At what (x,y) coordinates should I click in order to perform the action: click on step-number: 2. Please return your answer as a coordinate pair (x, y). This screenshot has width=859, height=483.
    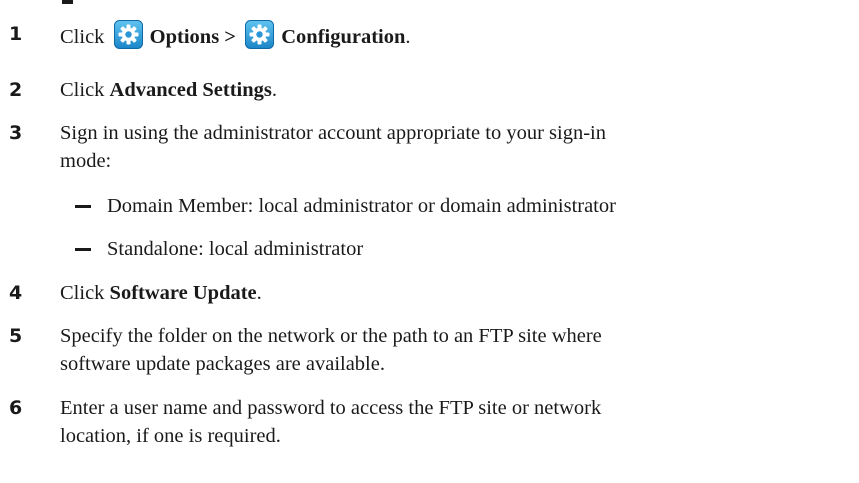
    Looking at the image, I should click on (16, 90).